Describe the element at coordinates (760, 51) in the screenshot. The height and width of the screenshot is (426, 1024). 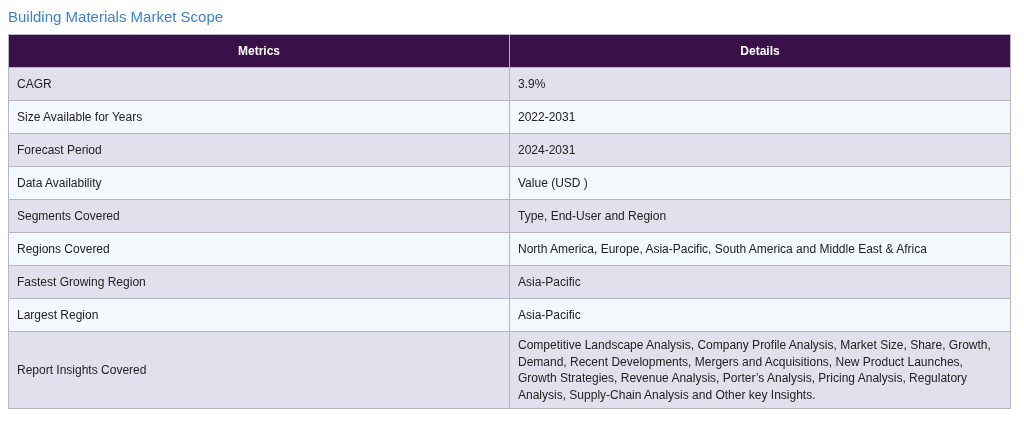
I see `column-header: Details` at that location.